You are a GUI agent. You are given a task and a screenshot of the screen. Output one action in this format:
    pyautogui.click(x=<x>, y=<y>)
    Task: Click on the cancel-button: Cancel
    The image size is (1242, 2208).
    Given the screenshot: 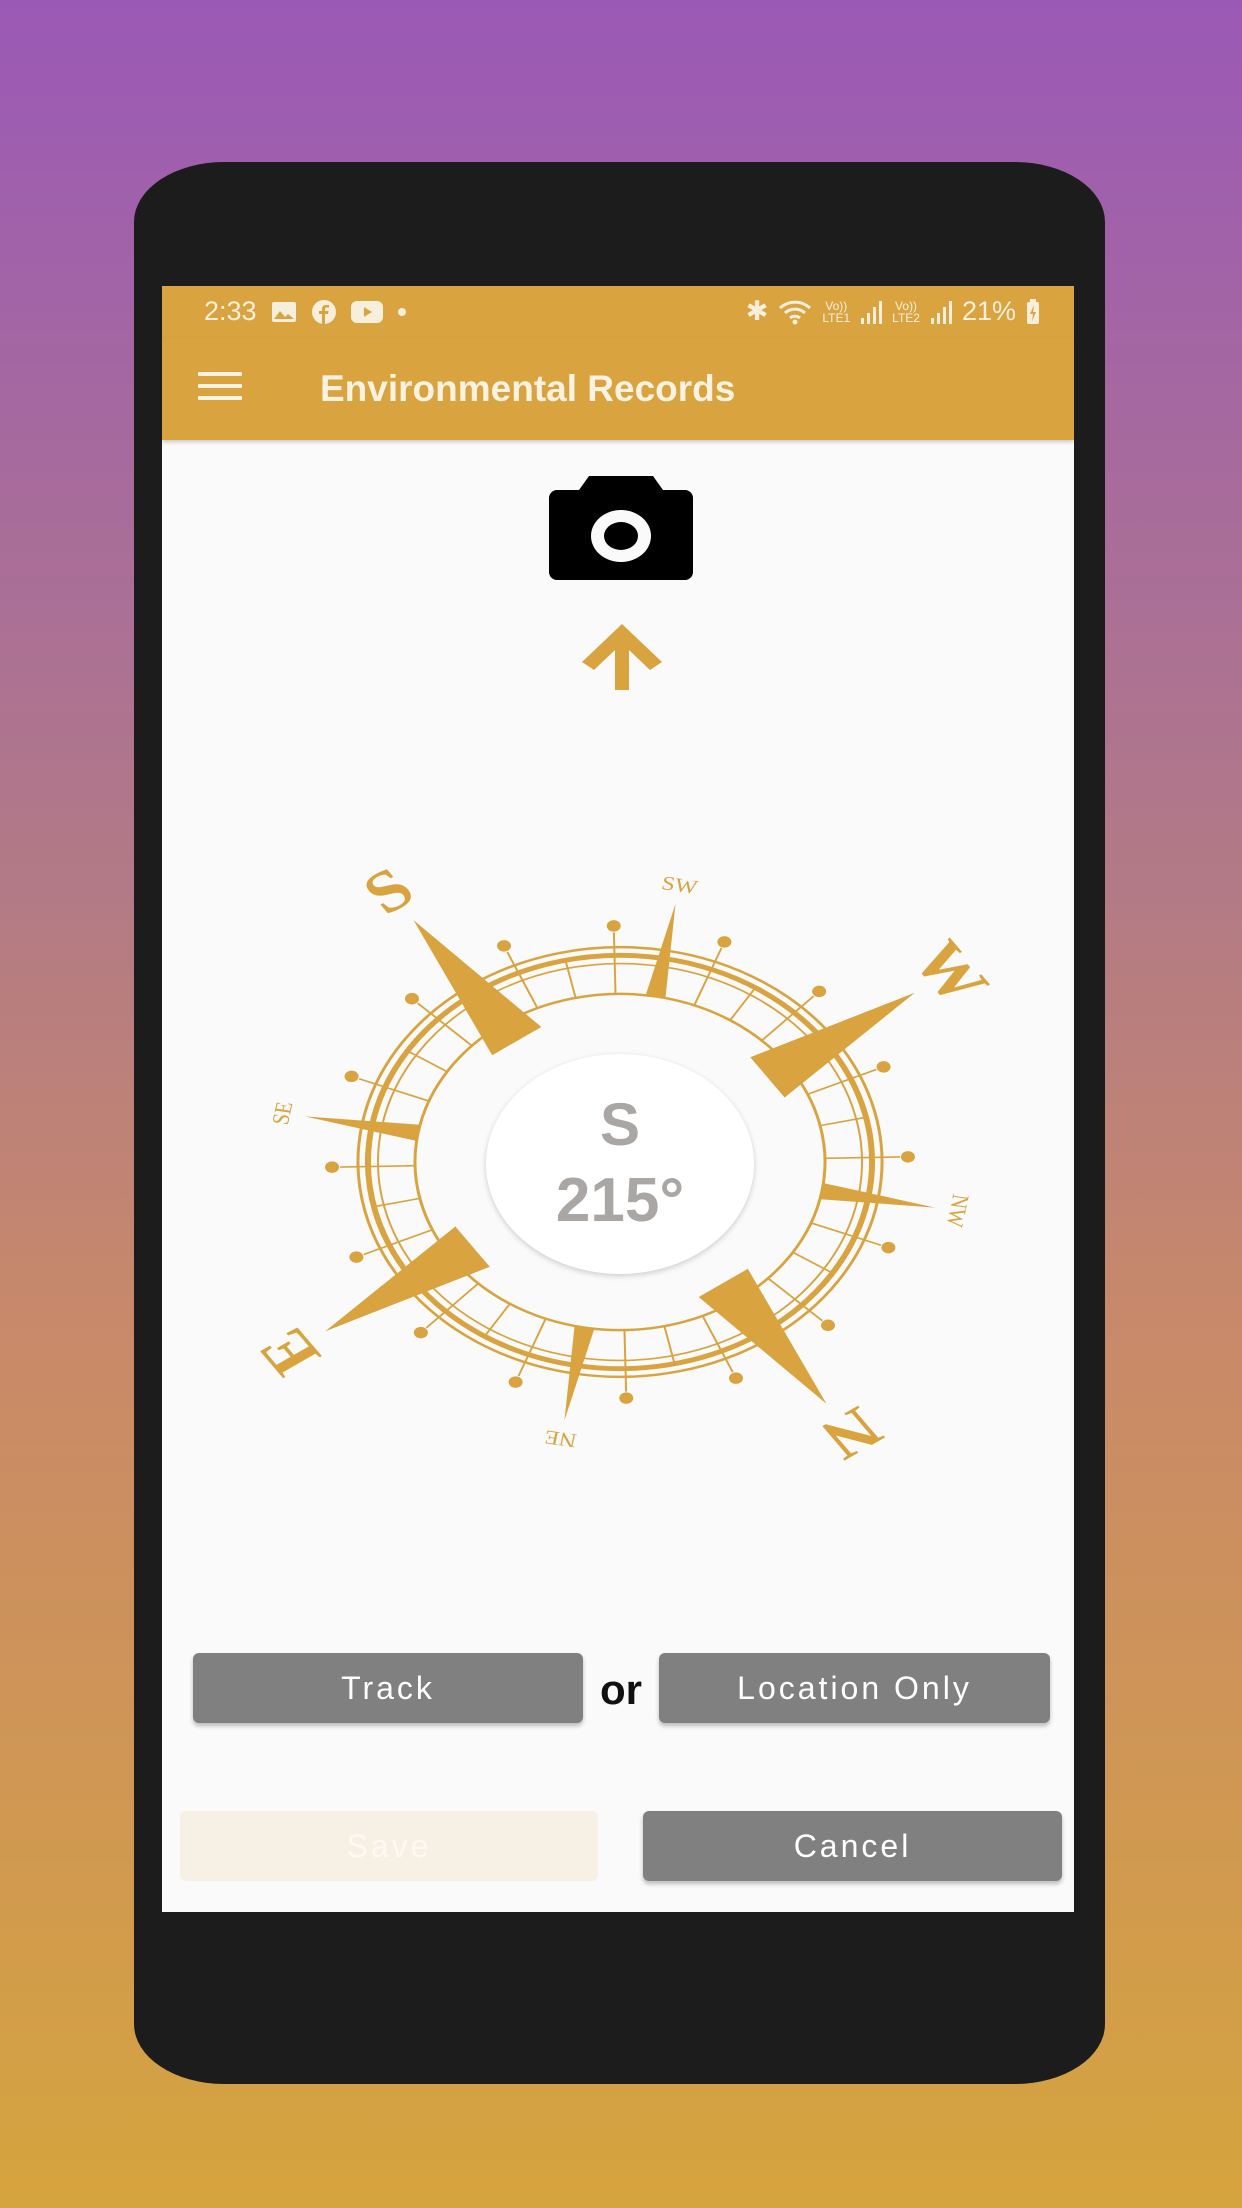 What is the action you would take?
    pyautogui.click(x=852, y=1846)
    